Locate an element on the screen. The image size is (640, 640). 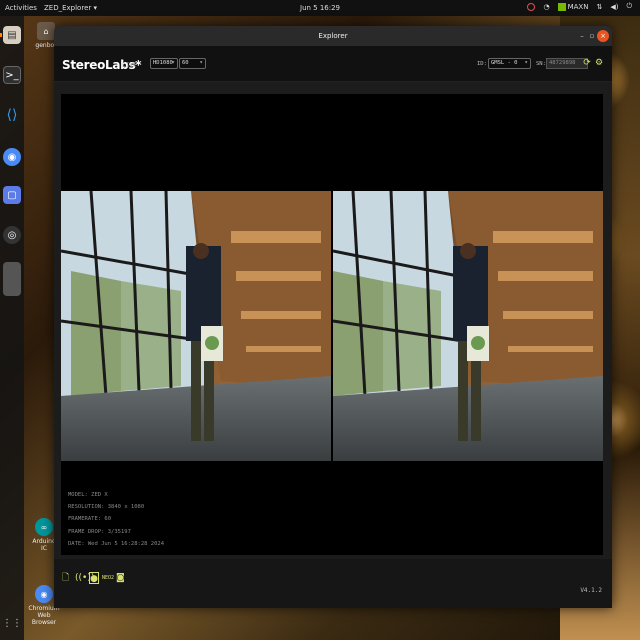
refresh-icon: ⟳ is located at coordinates (587, 63).